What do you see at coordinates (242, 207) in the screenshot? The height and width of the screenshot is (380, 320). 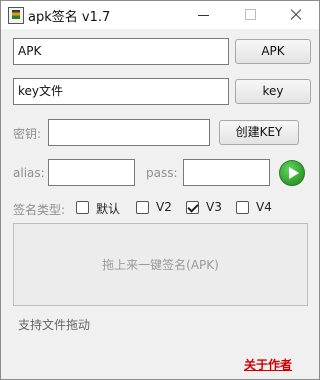 I see `checkbox-v4` at bounding box center [242, 207].